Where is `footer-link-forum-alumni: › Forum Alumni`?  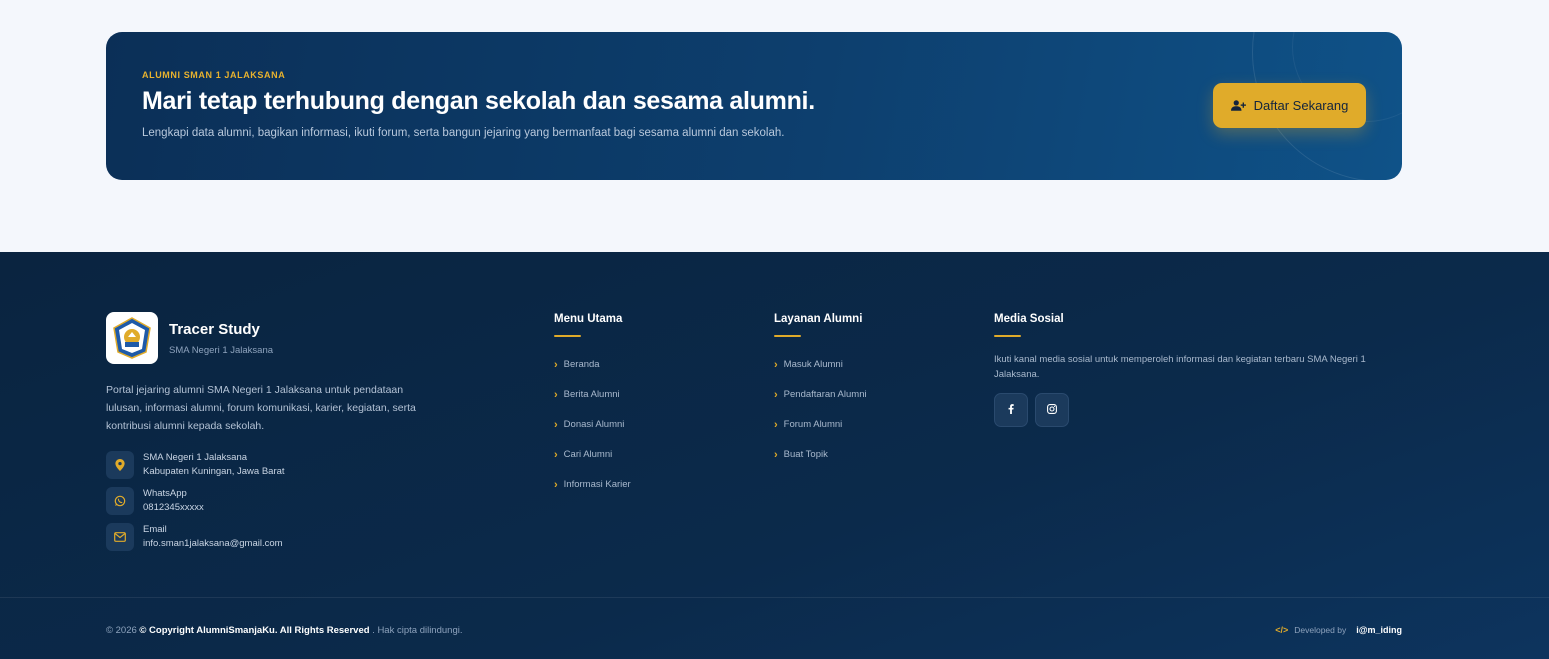 footer-link-forum-alumni: › Forum Alumni is located at coordinates (808, 424).